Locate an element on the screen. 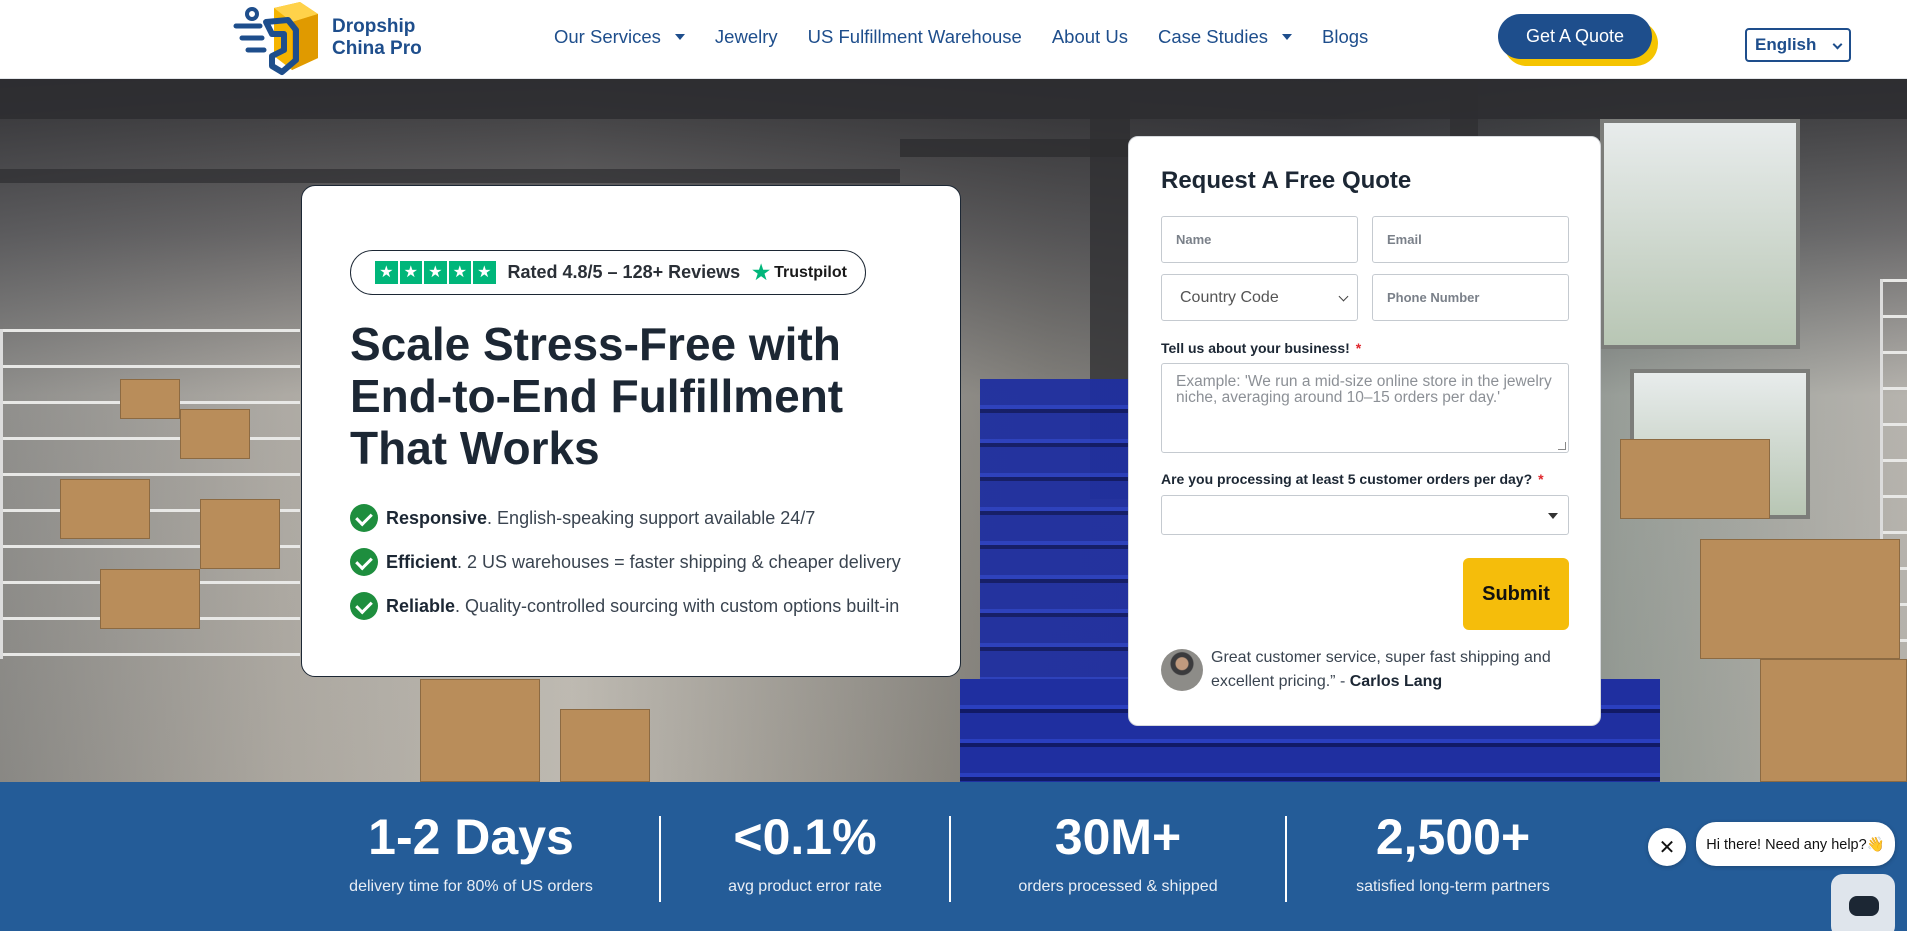  nav-jewelry-label: Jewelry is located at coordinates (746, 36).